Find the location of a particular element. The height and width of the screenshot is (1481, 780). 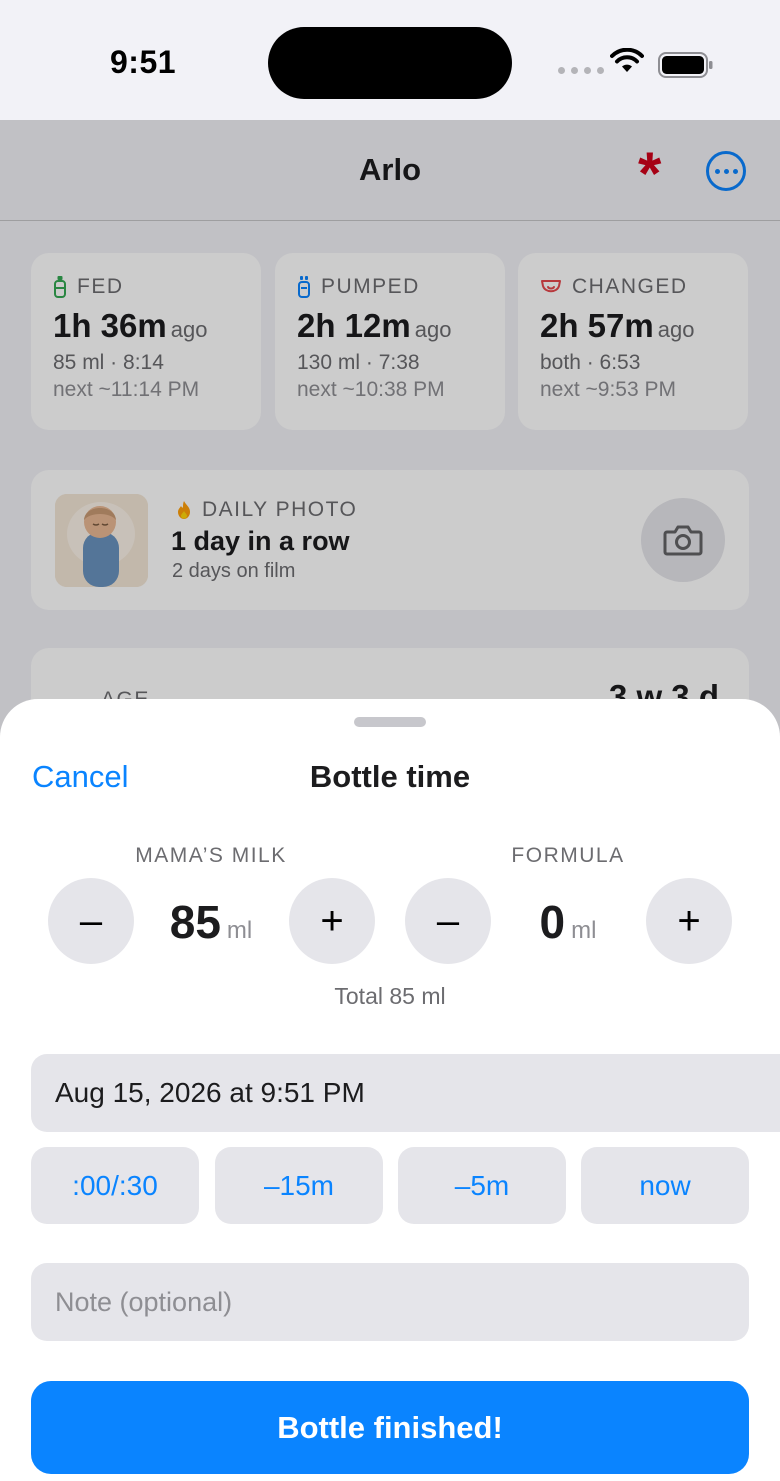

cancel-button: Cancel is located at coordinates (80, 777).